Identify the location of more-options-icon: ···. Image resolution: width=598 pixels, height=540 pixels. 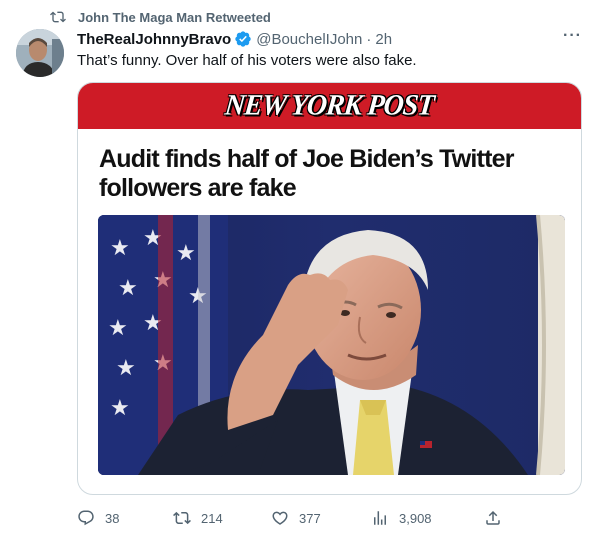
(572, 36).